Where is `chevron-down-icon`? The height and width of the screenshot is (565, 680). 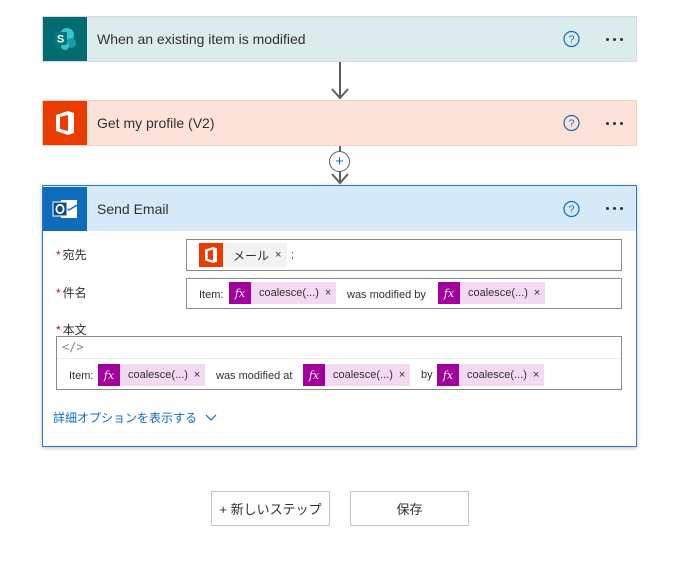
chevron-down-icon is located at coordinates (211, 417).